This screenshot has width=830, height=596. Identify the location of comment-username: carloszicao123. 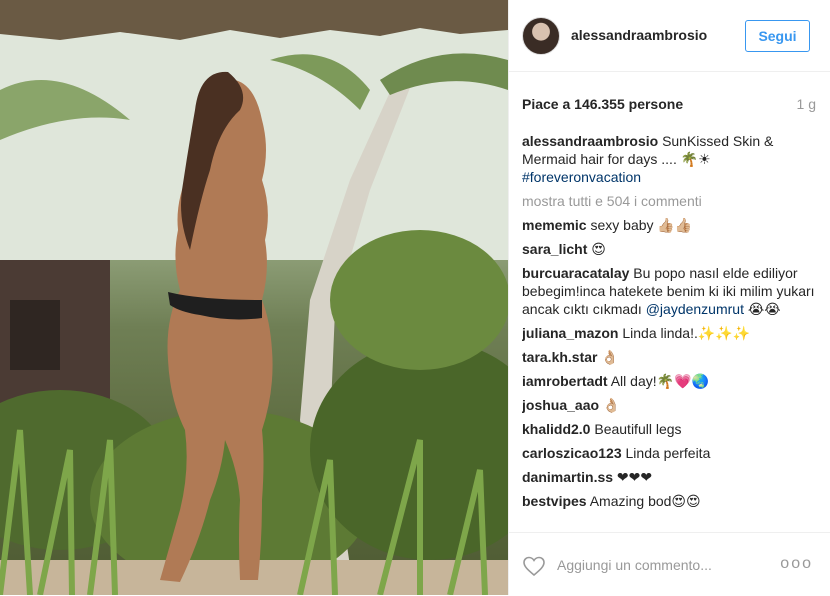
(572, 453).